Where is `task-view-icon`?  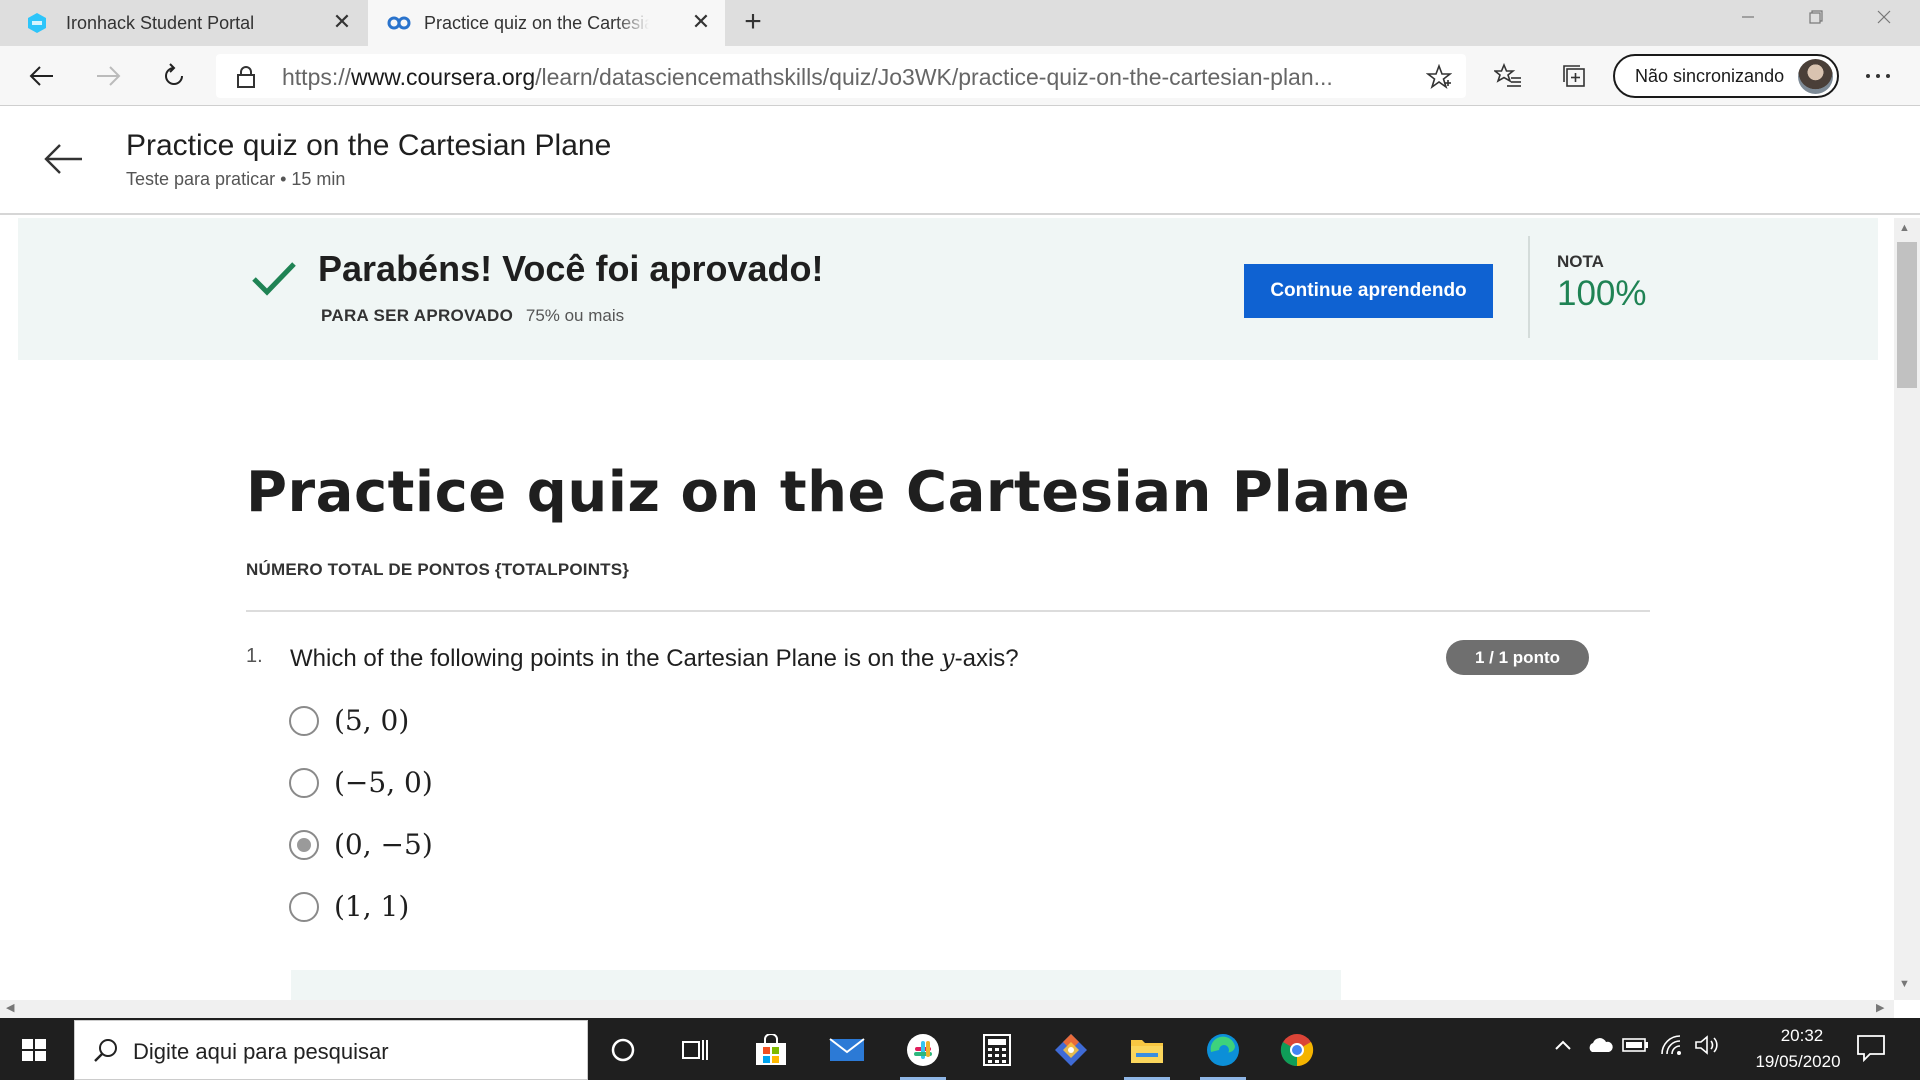
task-view-icon is located at coordinates (695, 1050).